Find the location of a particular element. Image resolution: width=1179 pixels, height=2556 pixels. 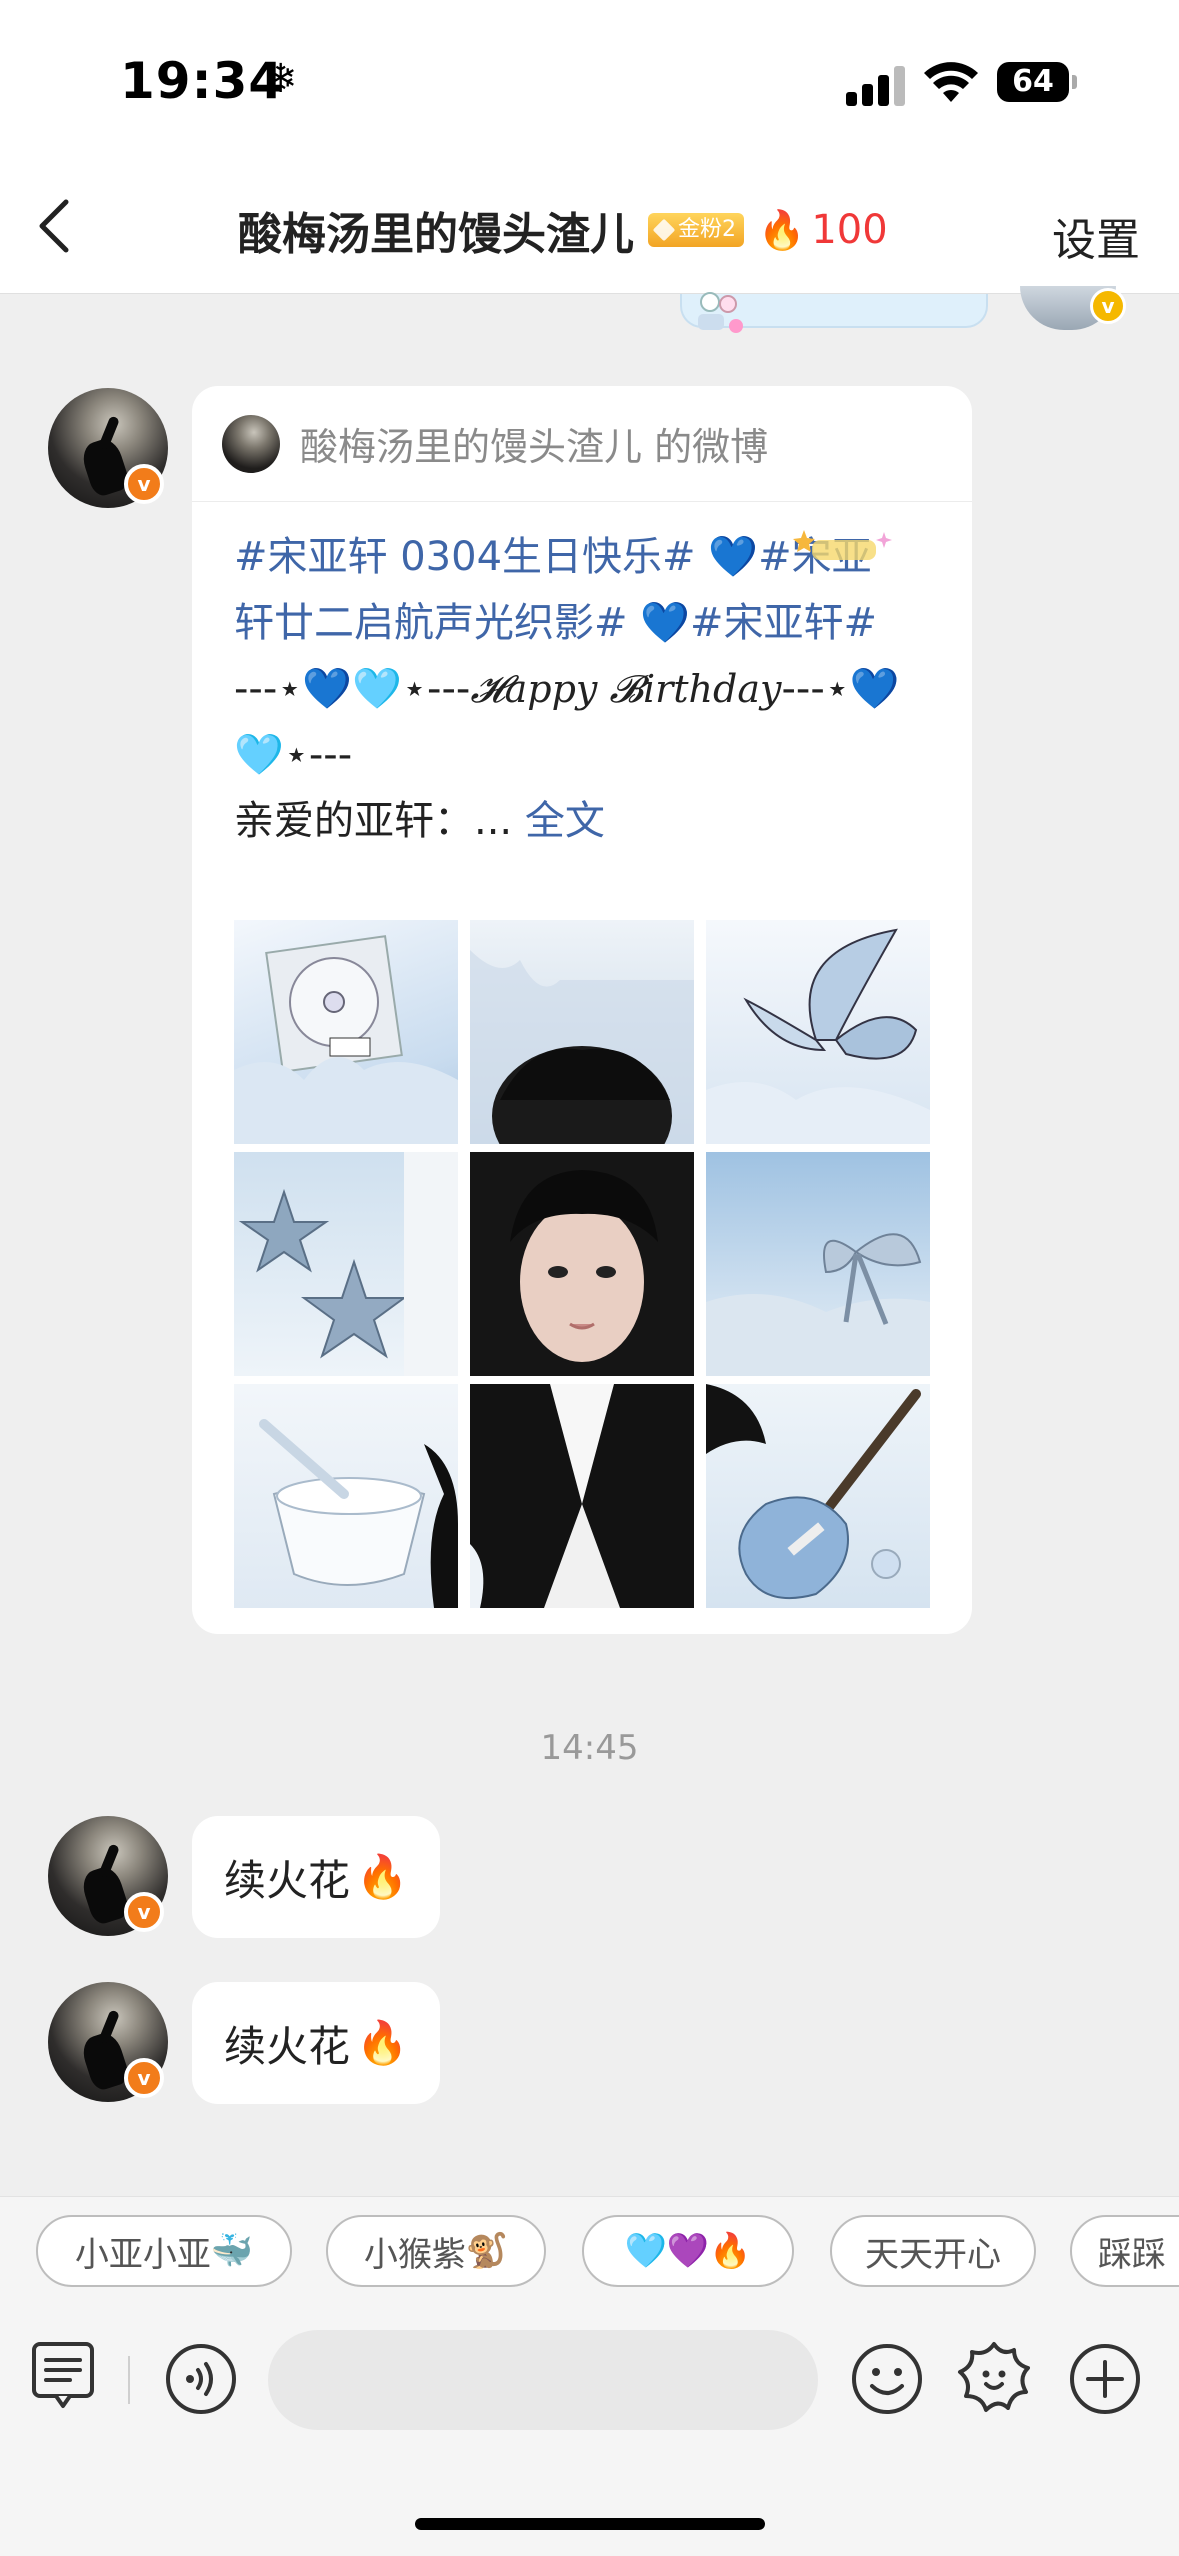

time-separator: 14:45 is located at coordinates (589, 1748).